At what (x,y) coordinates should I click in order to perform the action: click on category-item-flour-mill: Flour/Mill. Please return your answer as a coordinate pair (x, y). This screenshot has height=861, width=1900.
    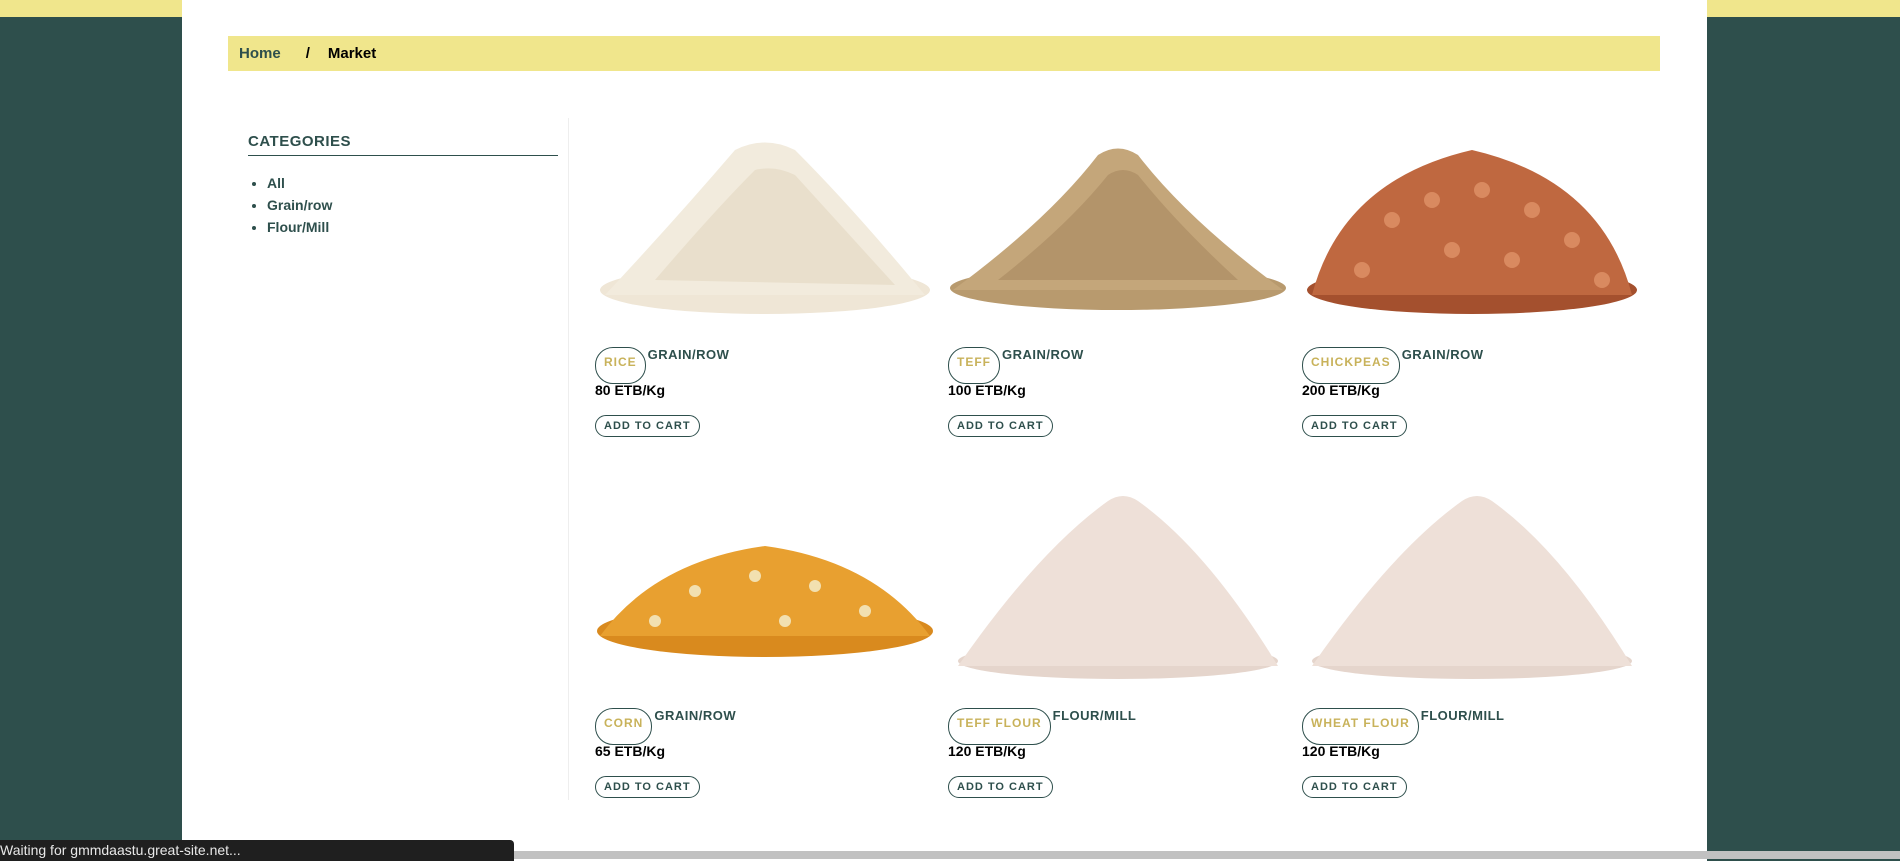
    Looking at the image, I should click on (412, 227).